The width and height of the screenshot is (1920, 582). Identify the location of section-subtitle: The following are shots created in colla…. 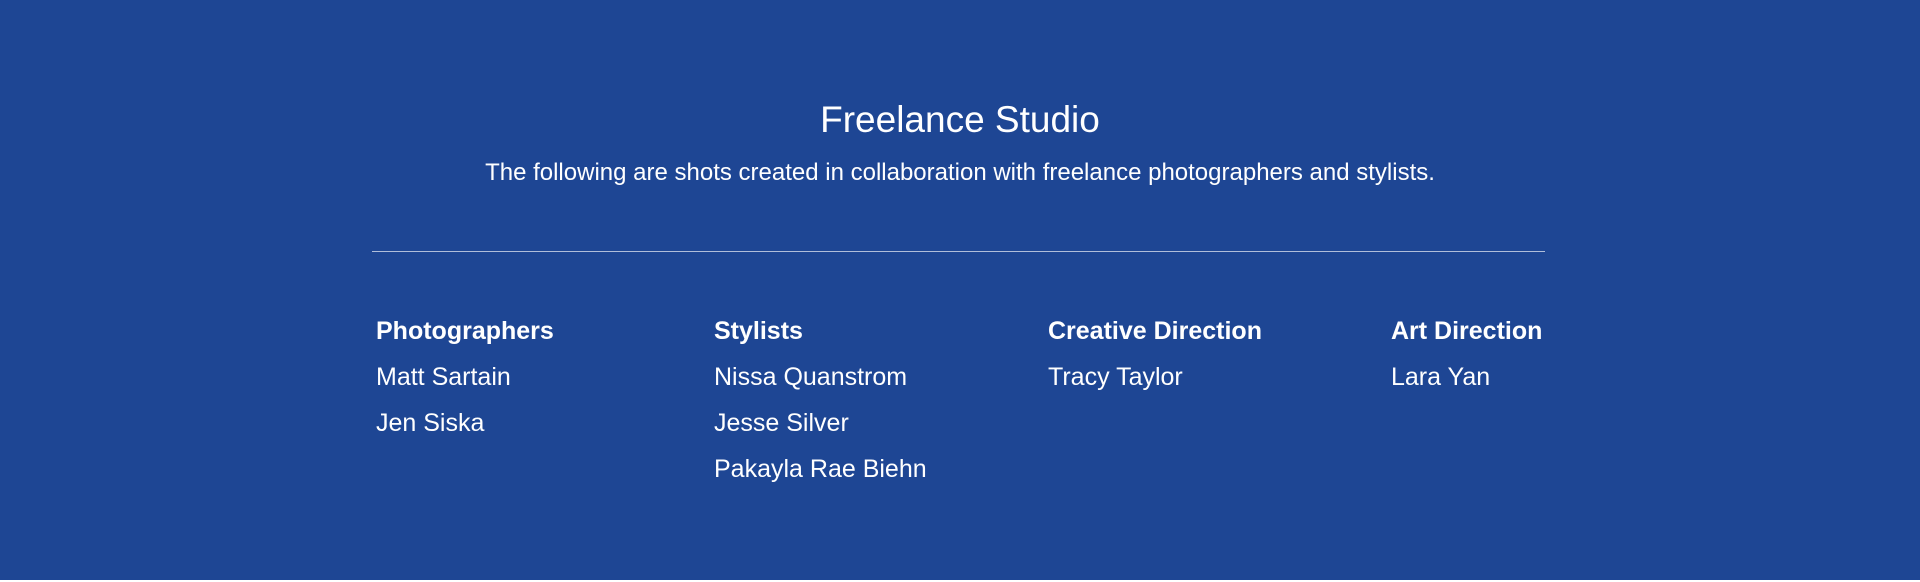
(960, 172).